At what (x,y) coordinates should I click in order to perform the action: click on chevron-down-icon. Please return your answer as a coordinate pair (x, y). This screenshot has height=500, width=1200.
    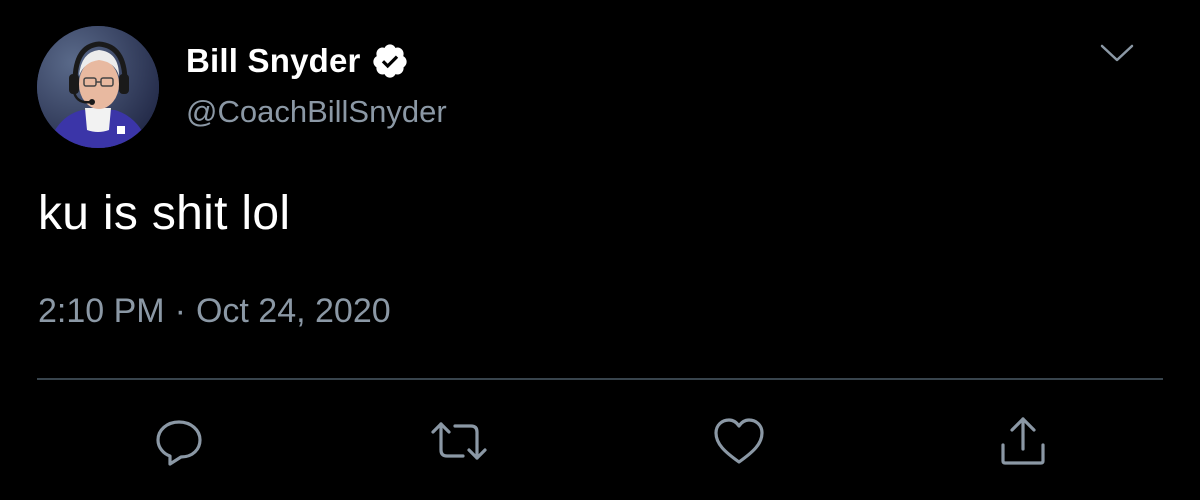
    Looking at the image, I should click on (1117, 53).